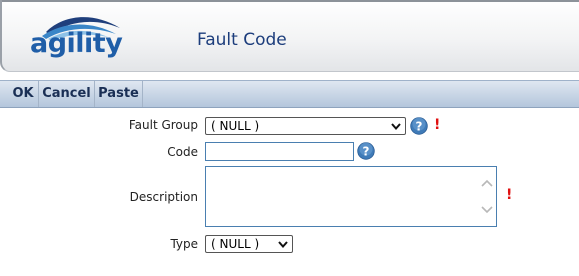 This screenshot has height=276, width=579. What do you see at coordinates (76, 43) in the screenshot?
I see `logo-wordmark: agility` at bounding box center [76, 43].